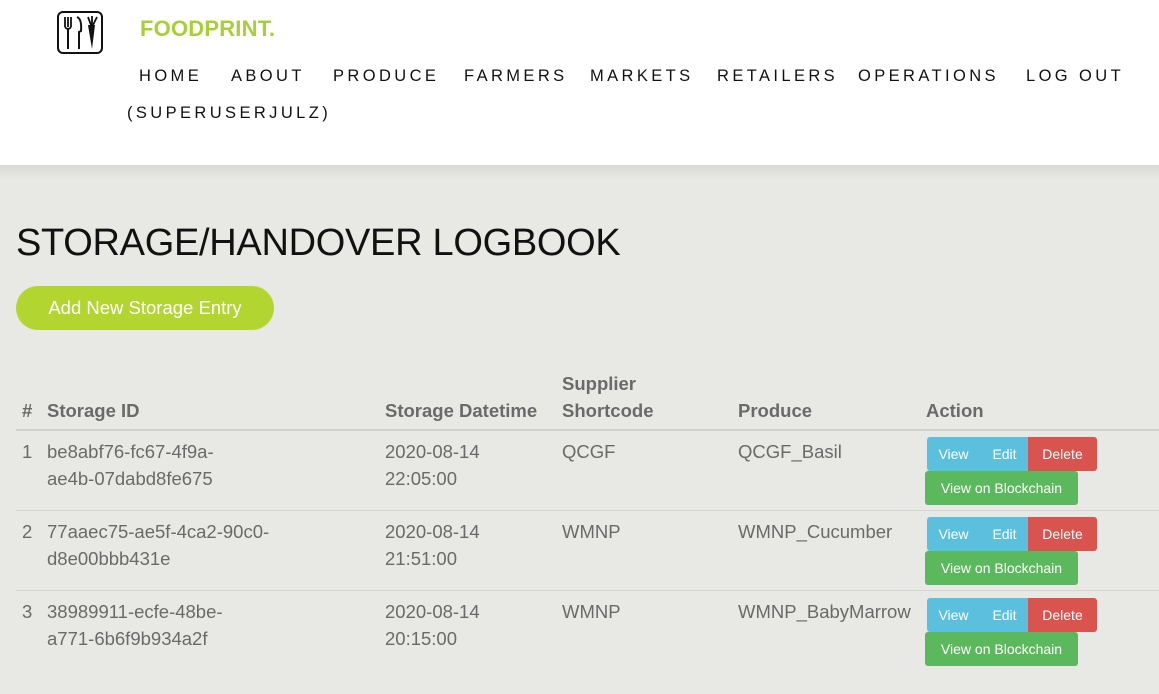 The image size is (1159, 694). What do you see at coordinates (790, 451) in the screenshot?
I see `produce-name: QCGF_Basil` at bounding box center [790, 451].